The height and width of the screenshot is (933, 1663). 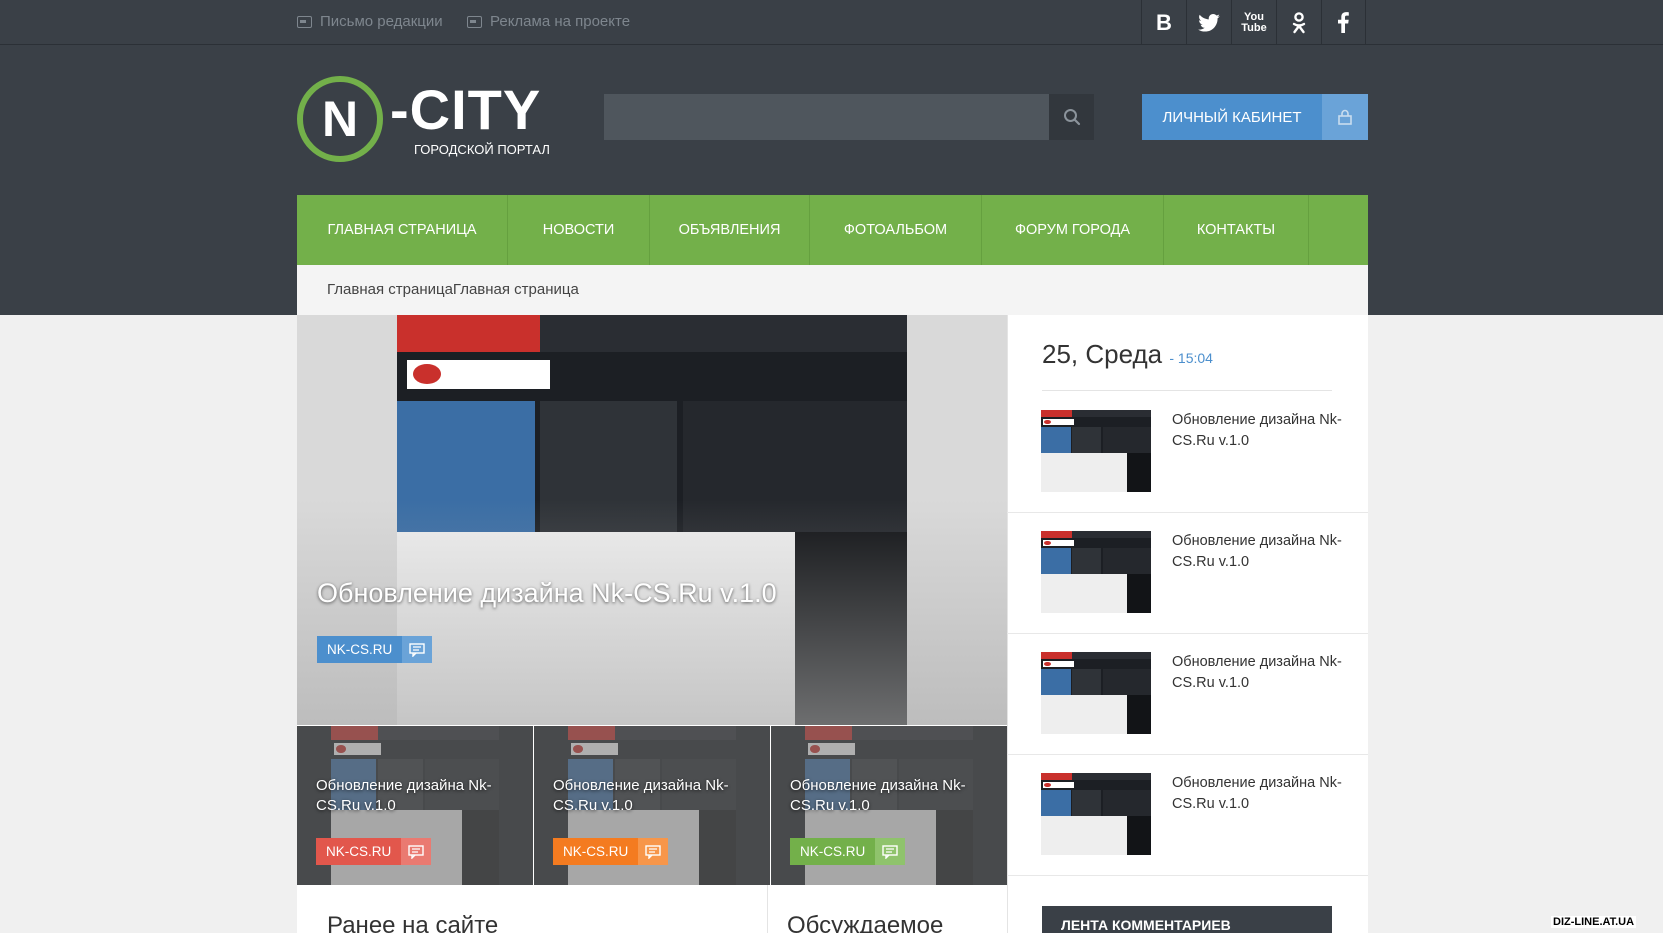 I want to click on lock-icon, so click(x=1345, y=117).